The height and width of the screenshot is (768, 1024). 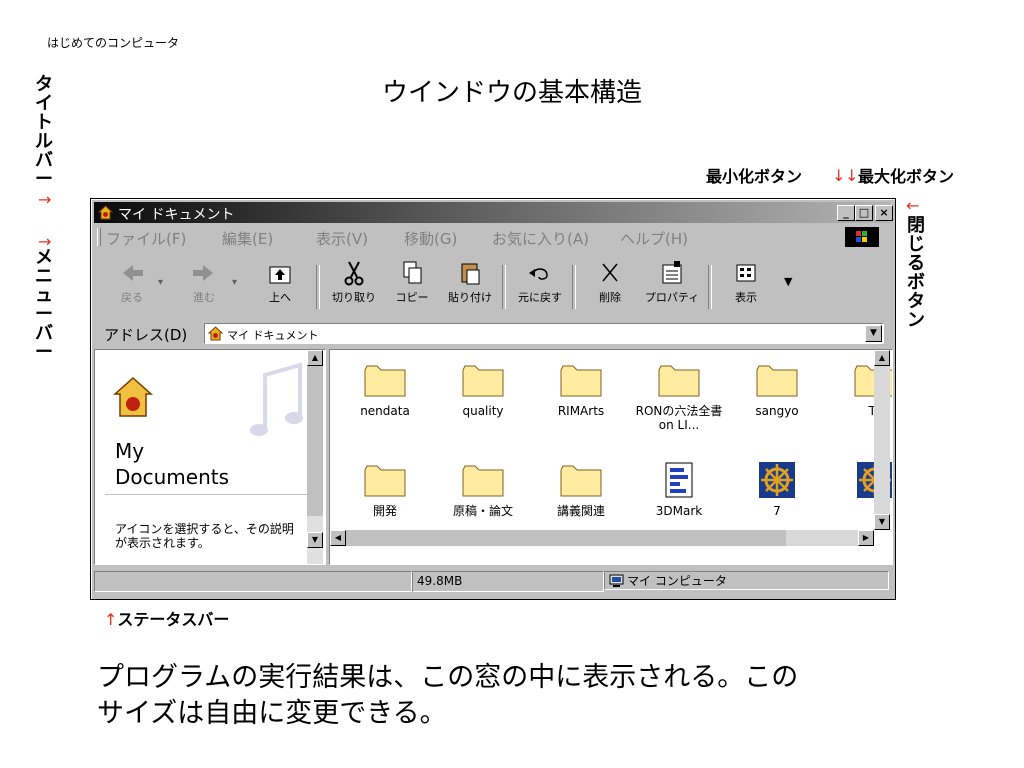 I want to click on up-button: 上へ, so click(x=280, y=287).